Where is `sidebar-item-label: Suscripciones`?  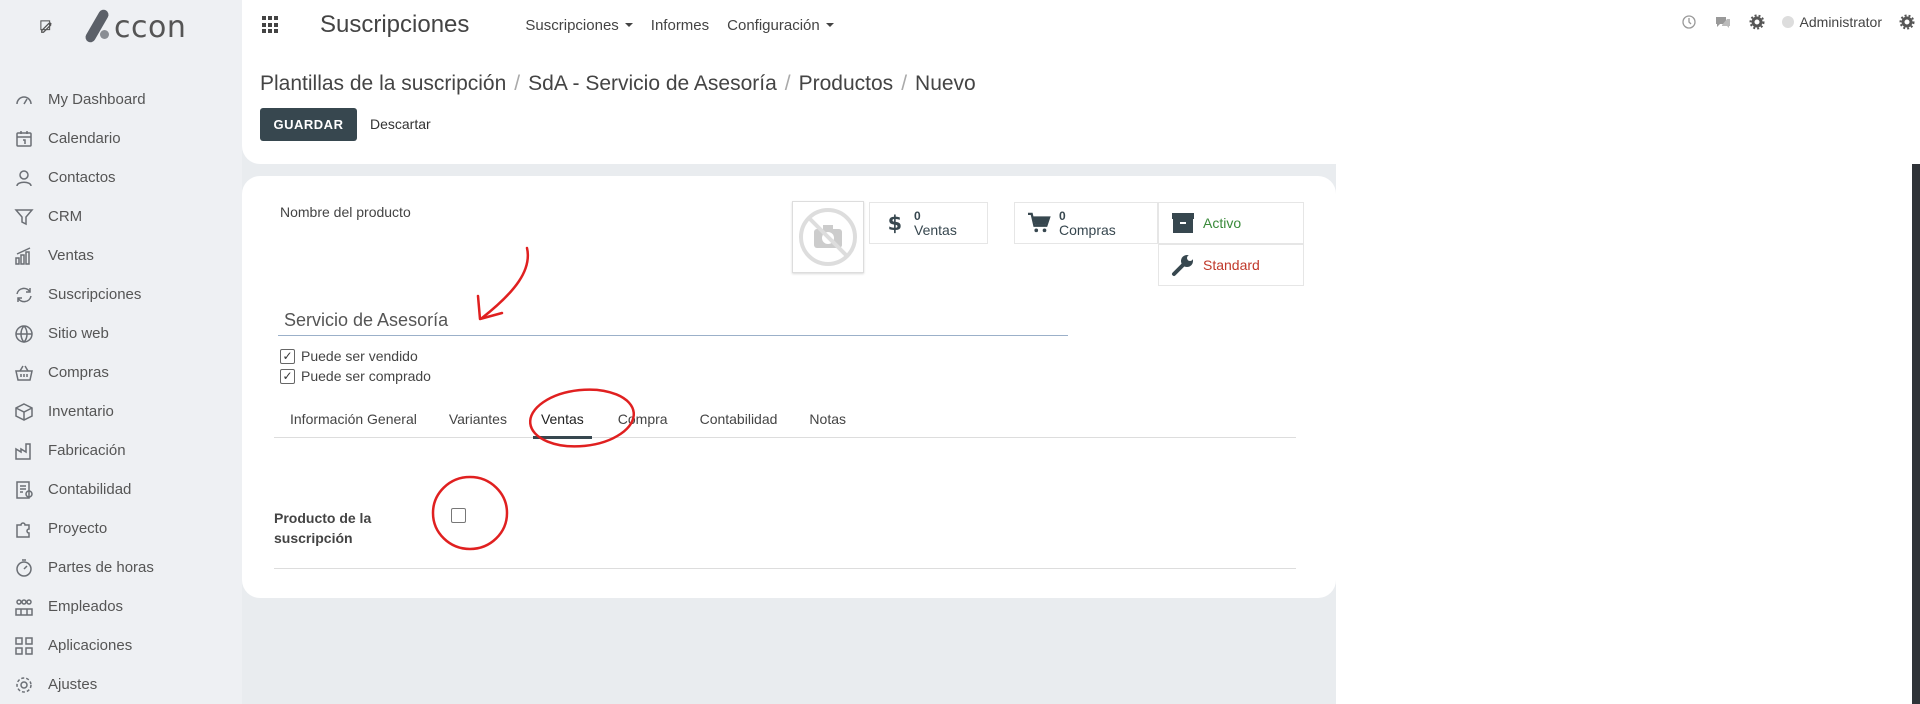 sidebar-item-label: Suscripciones is located at coordinates (95, 294).